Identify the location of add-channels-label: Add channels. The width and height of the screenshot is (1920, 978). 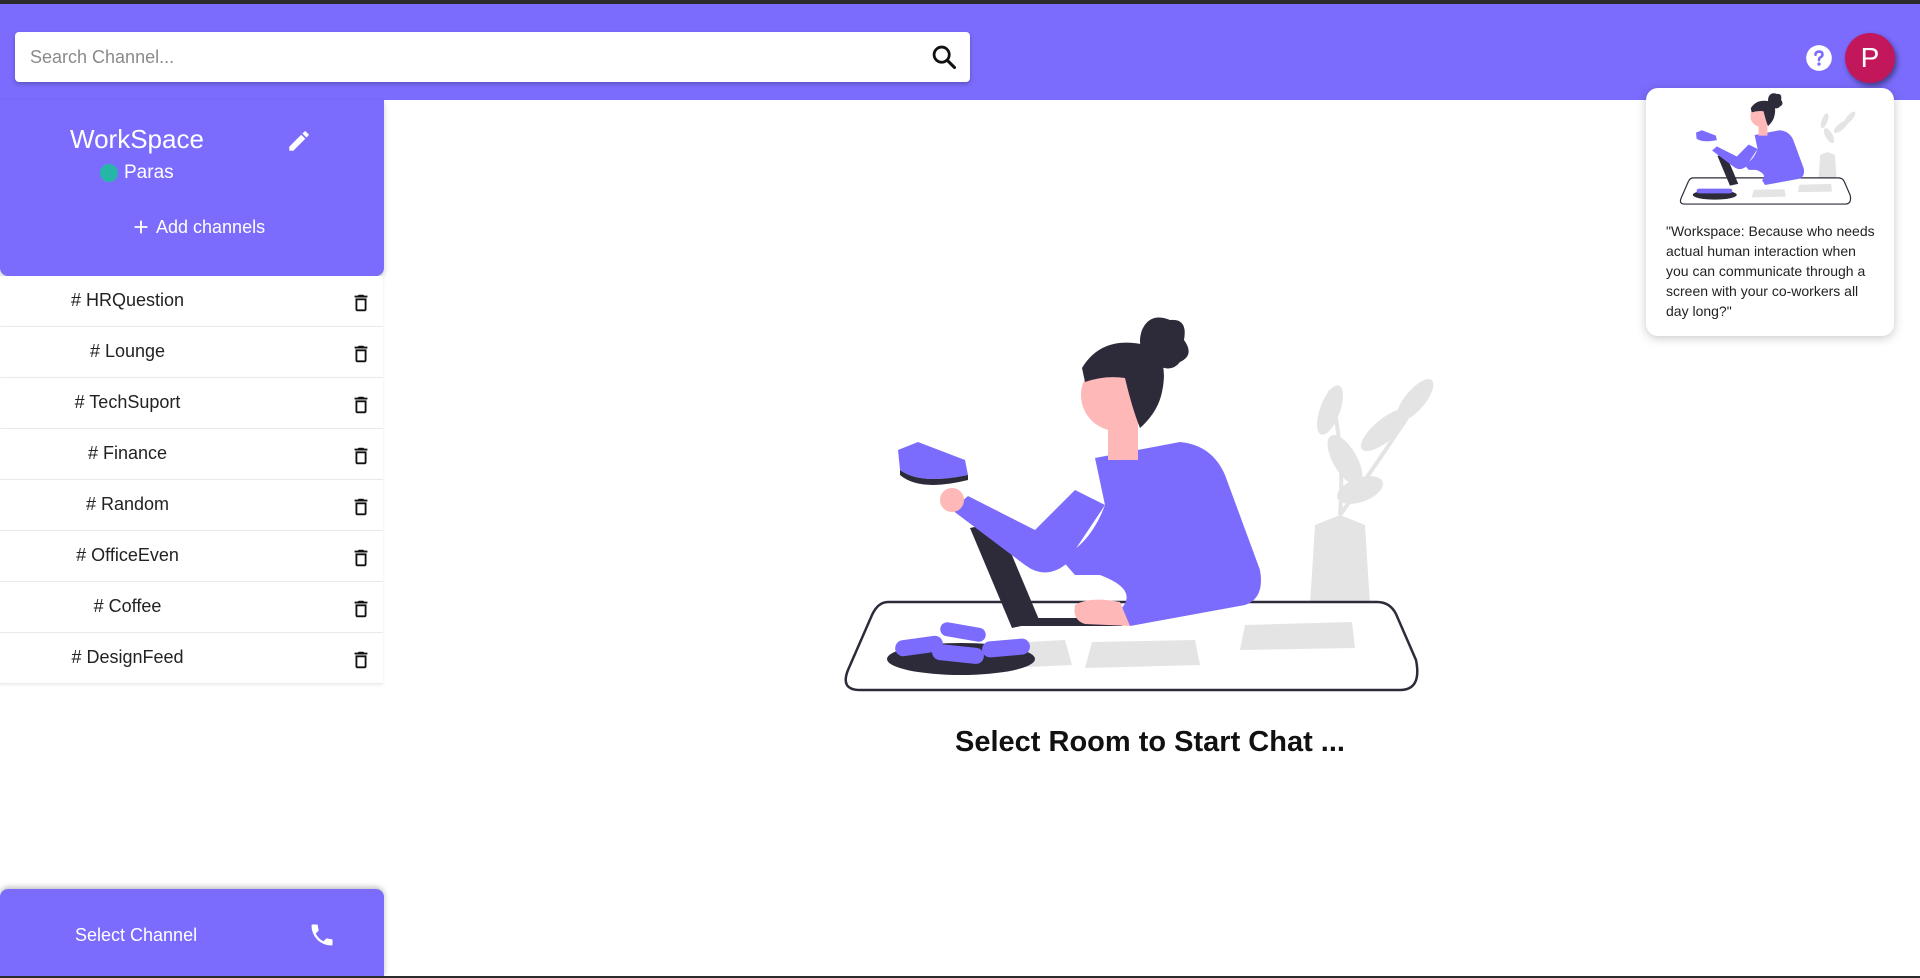
(211, 226).